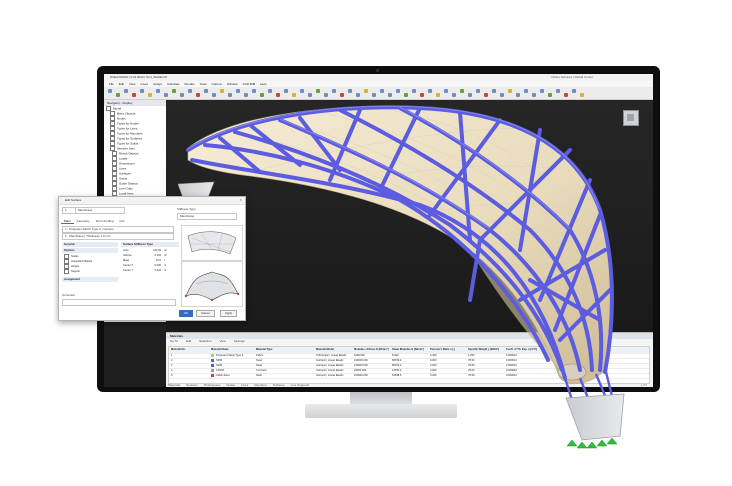 This screenshot has width=732, height=486. I want to click on info-label: Volume, so click(127, 255).